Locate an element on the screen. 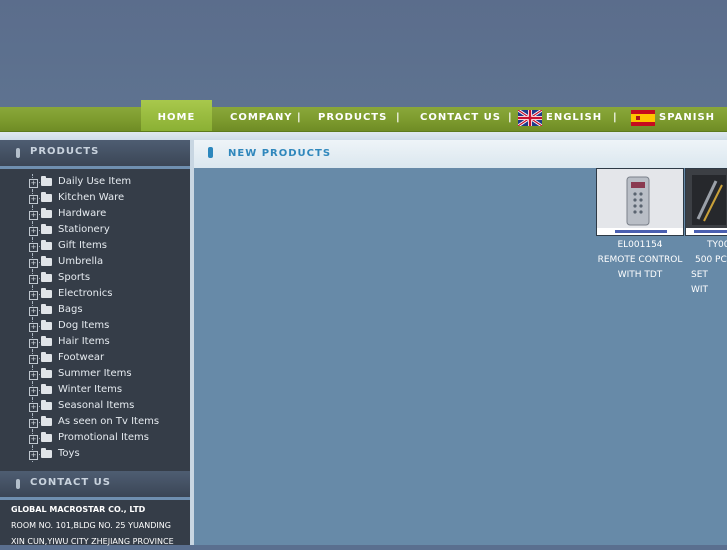 This screenshot has width=727, height=550. category-item: + Toys is located at coordinates (93, 454).